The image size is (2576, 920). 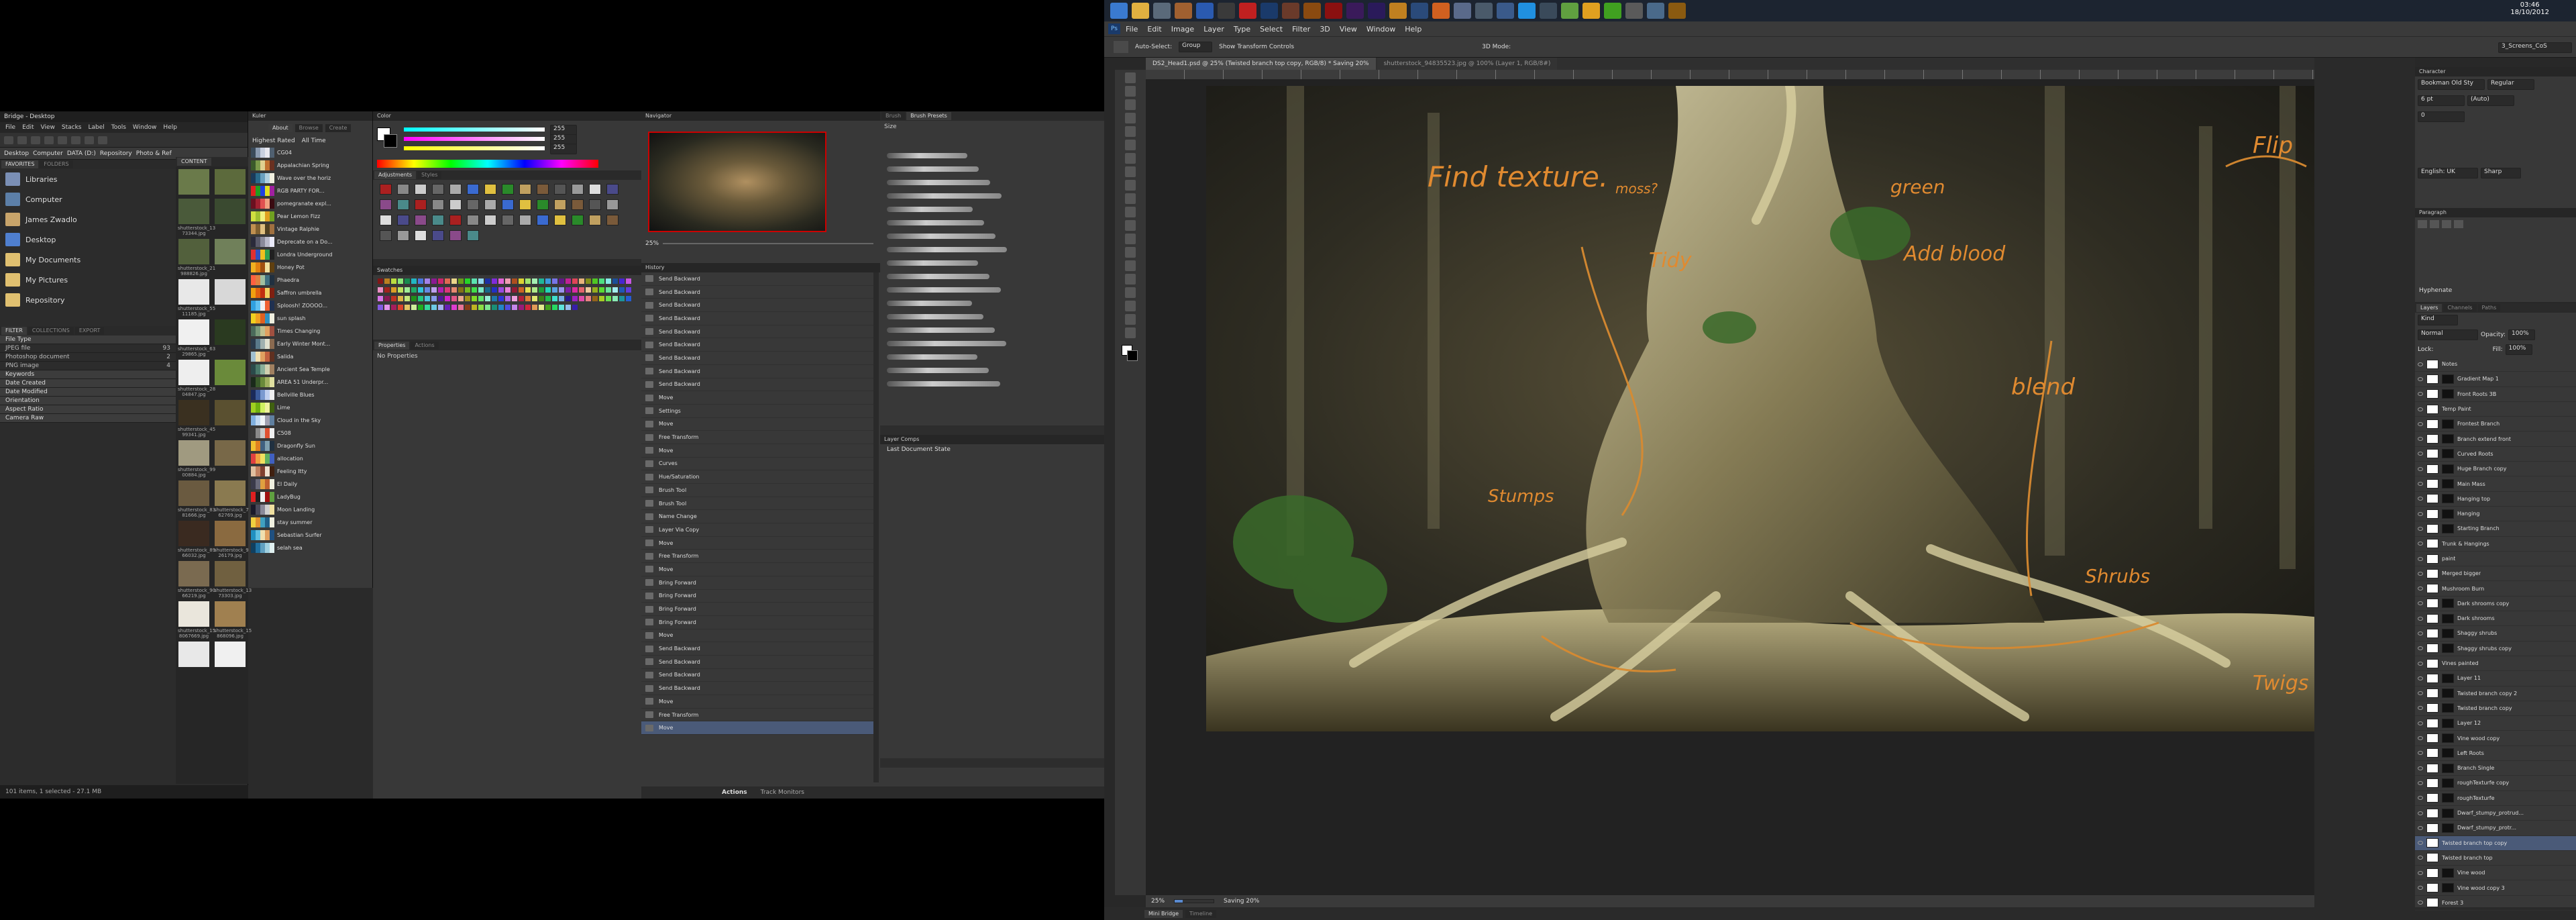 I want to click on explorer-icon, so click(x=1140, y=11).